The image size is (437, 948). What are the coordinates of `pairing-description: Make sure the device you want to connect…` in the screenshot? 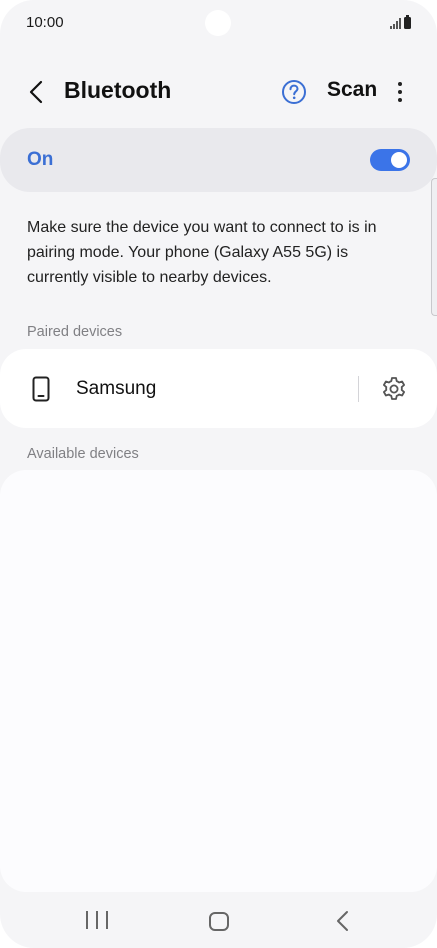 It's located at (202, 252).